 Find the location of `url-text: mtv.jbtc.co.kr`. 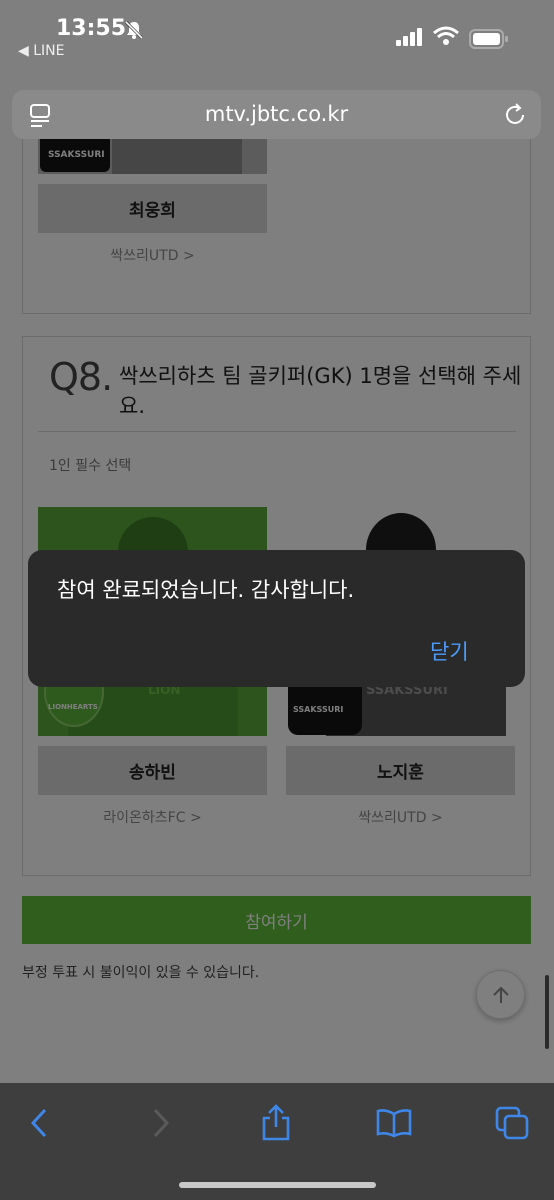

url-text: mtv.jbtc.co.kr is located at coordinates (276, 114).